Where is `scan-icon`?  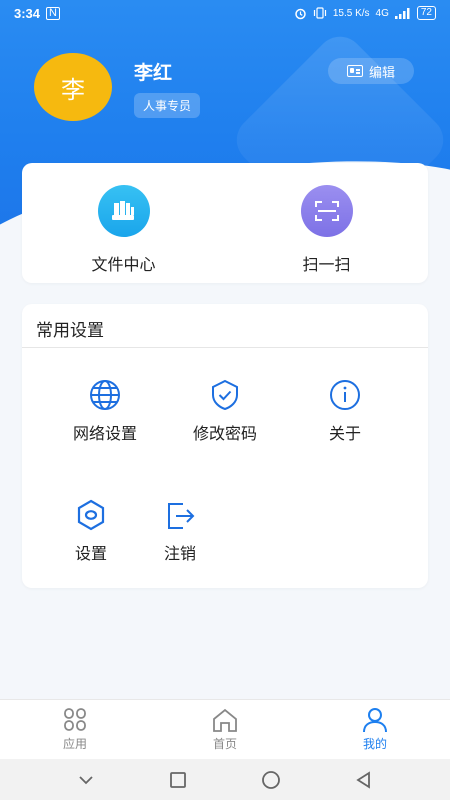 scan-icon is located at coordinates (326, 211).